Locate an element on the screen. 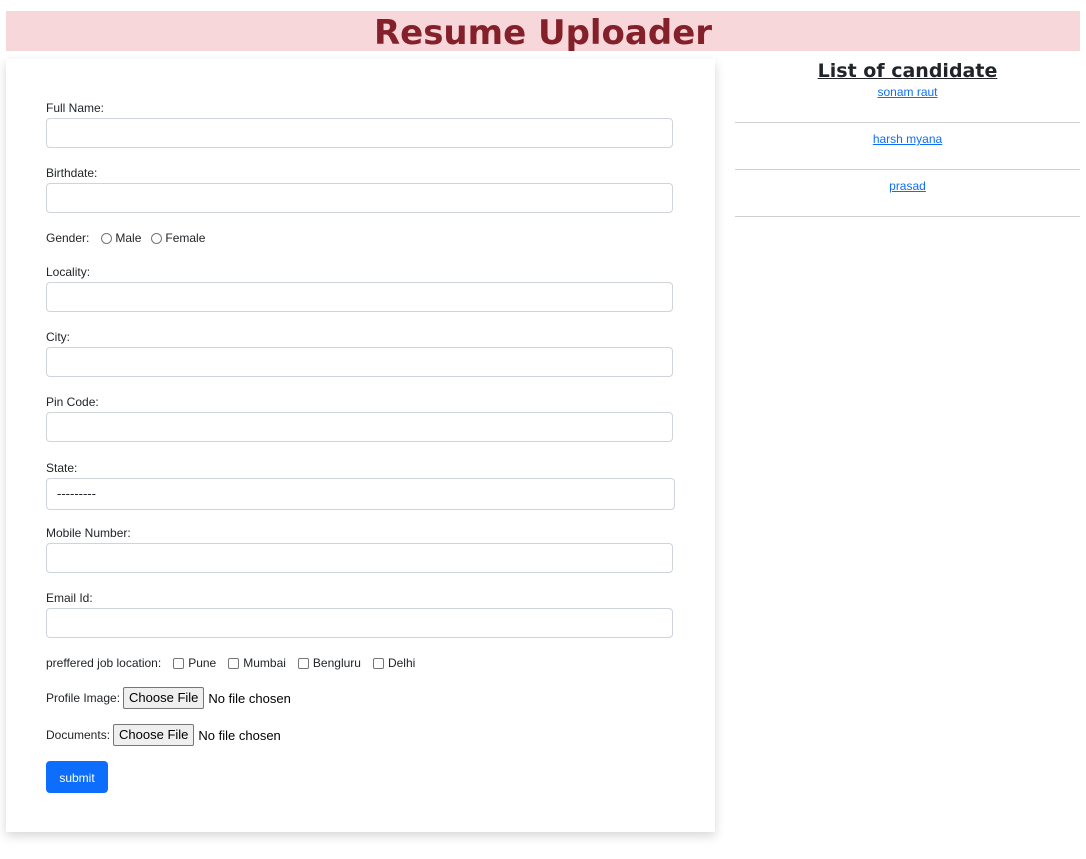  page-header: Resume Uploader is located at coordinates (543, 32).